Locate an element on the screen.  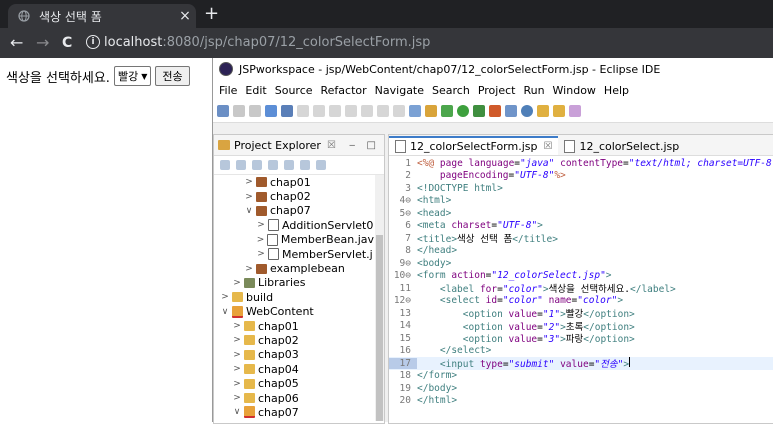
editor-tab: 12_colorSelectForm.jsp ☒ is located at coordinates (474, 145).